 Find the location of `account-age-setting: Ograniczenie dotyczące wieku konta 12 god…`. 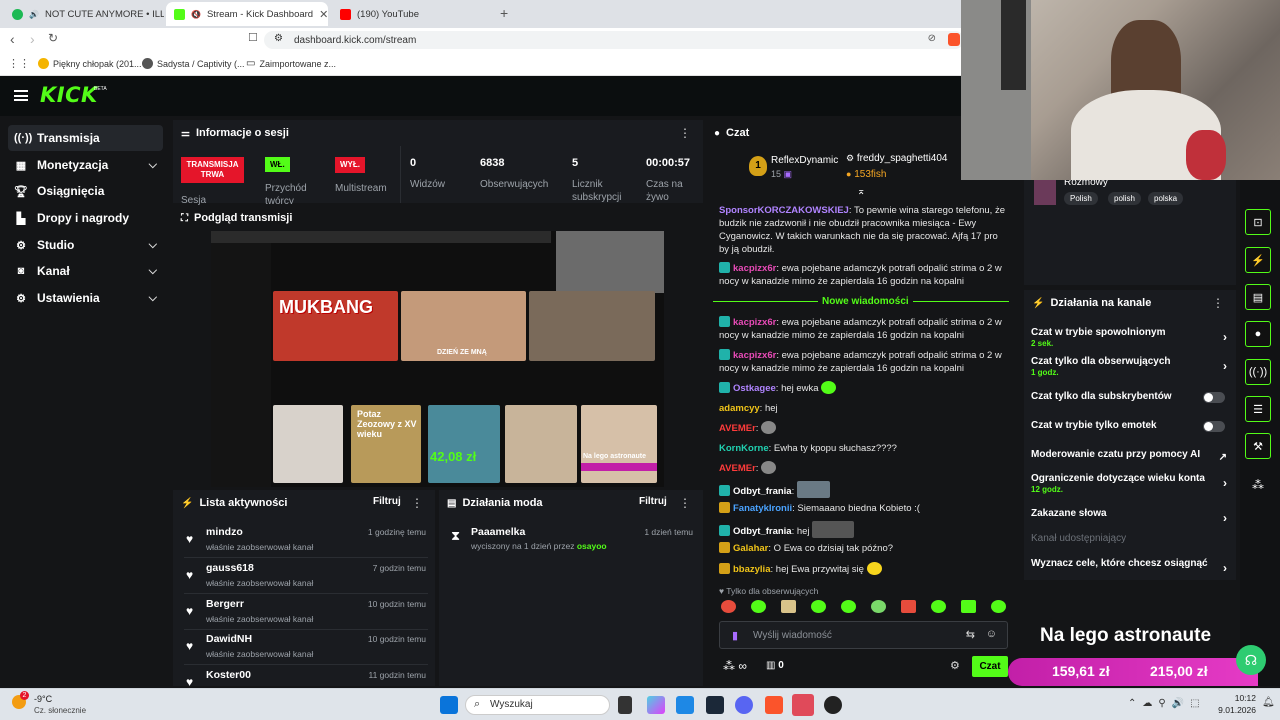

account-age-setting: Ograniczenie dotyczące wieku konta 12 god… is located at coordinates (1129, 483).